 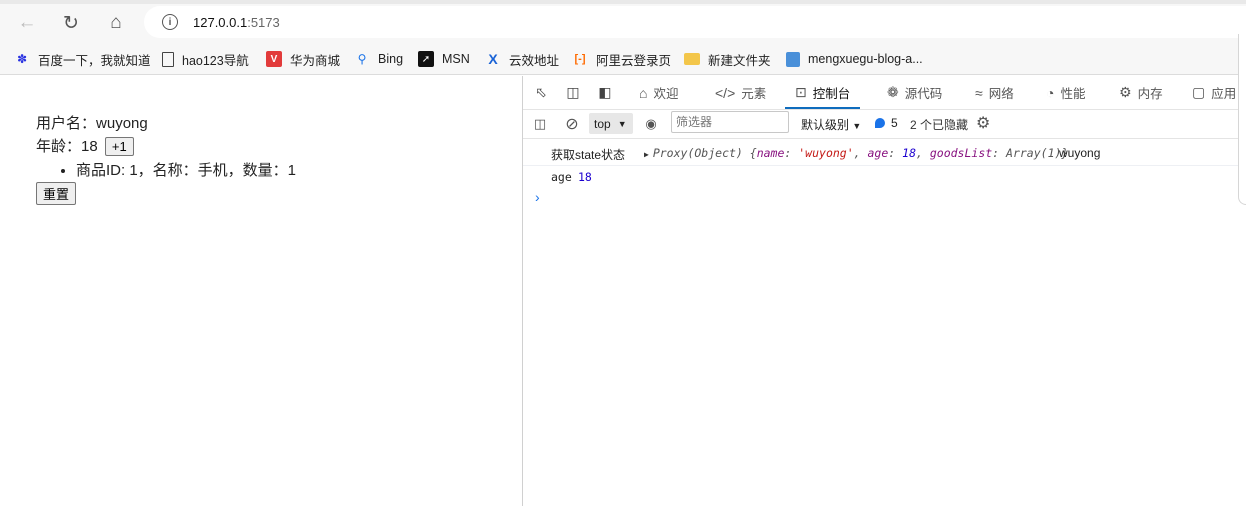 I want to click on age-log-value: 18, so click(x=585, y=177).